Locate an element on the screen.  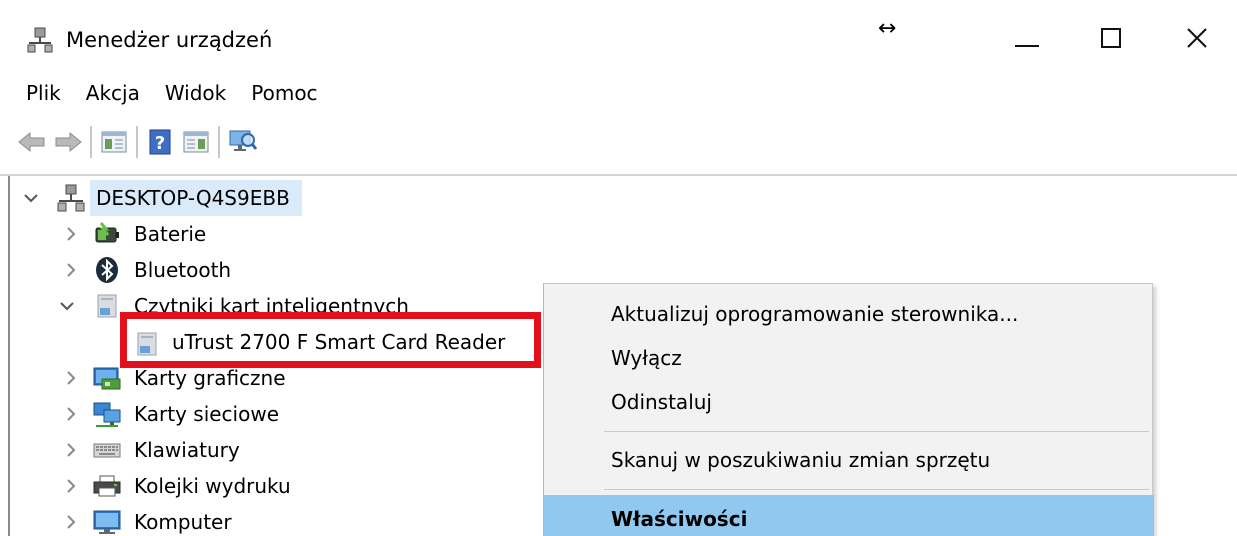
menu-properties: Właściwości is located at coordinates (849, 515).